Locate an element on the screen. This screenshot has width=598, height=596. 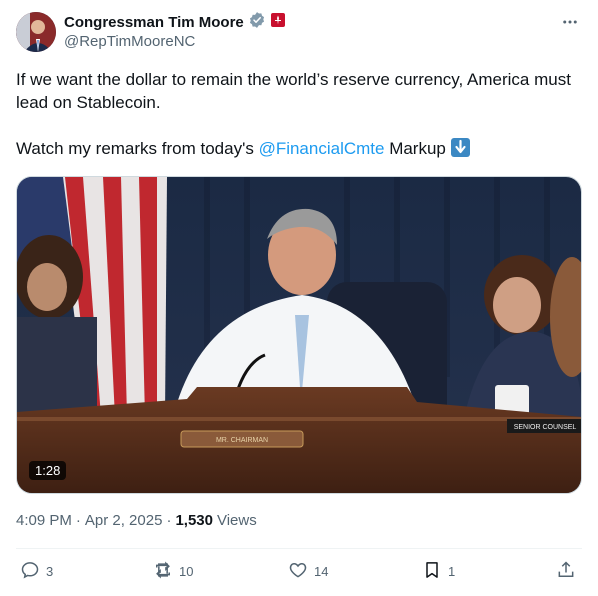
views-count: 1,530 is located at coordinates (194, 520).